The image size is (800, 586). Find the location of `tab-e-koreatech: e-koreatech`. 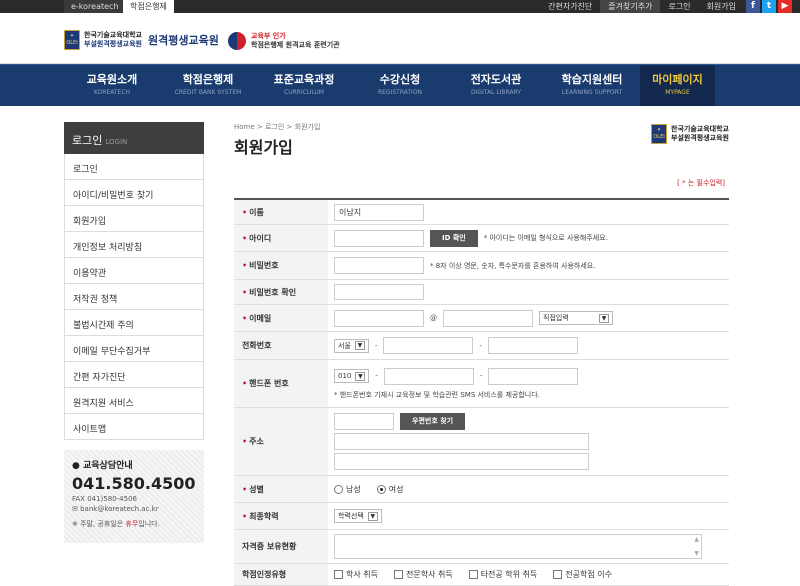

tab-e-koreatech: e-koreatech is located at coordinates (95, 6).